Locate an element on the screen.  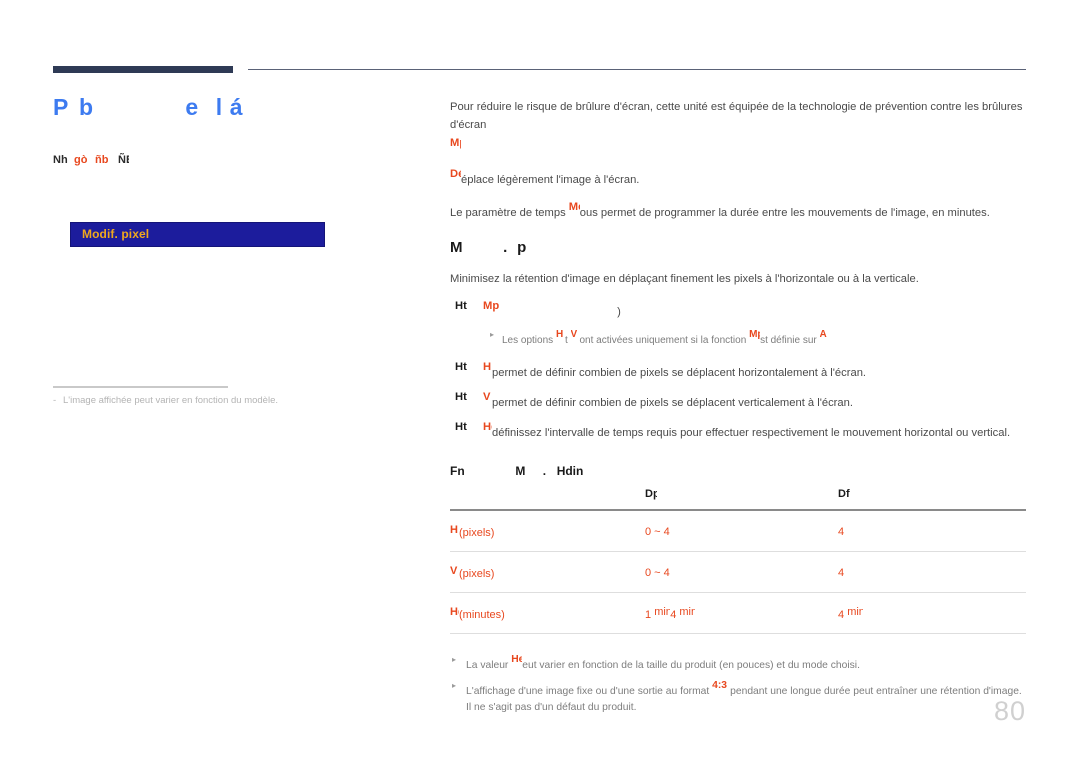
row-token-v: V is located at coordinates (454, 571).